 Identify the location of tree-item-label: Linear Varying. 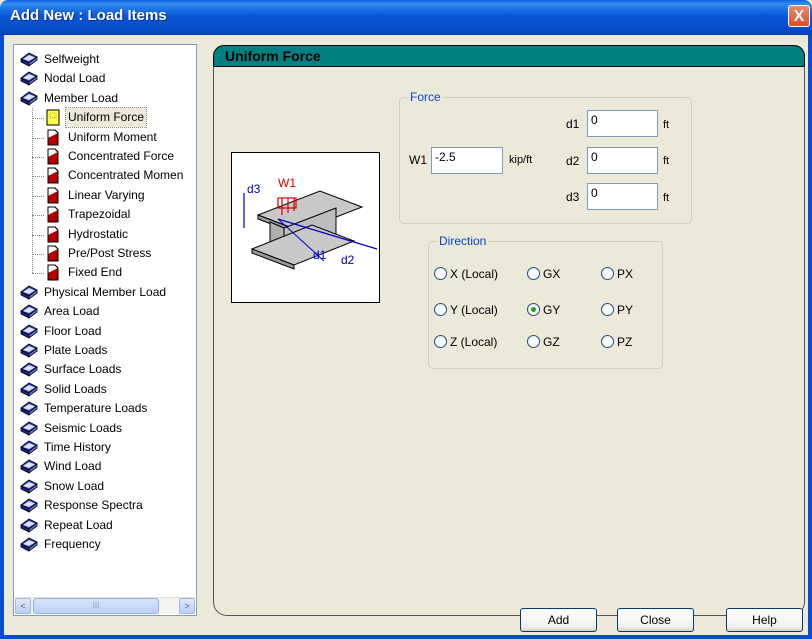
(106, 194).